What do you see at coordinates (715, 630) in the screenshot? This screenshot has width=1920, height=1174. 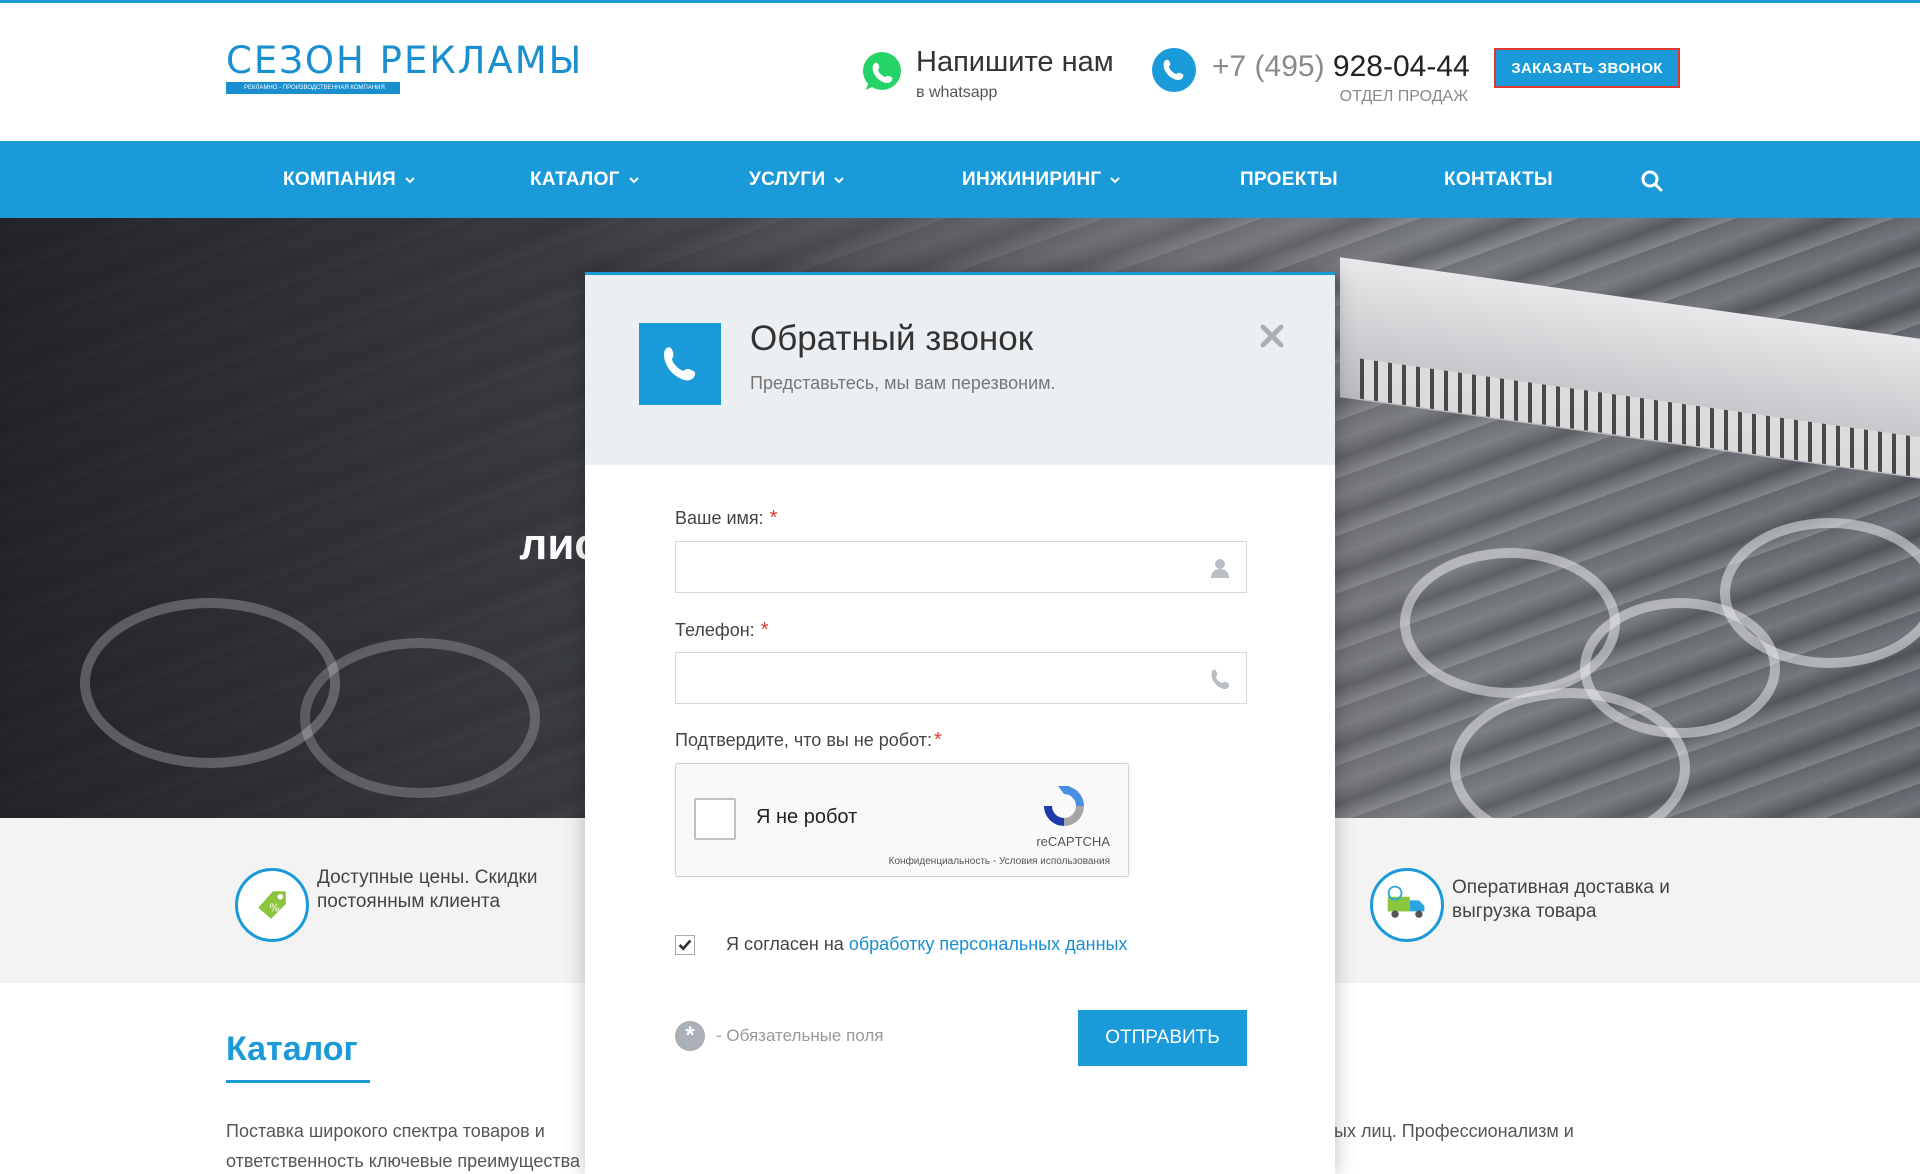 I see `phone-label-text: Телефон:` at bounding box center [715, 630].